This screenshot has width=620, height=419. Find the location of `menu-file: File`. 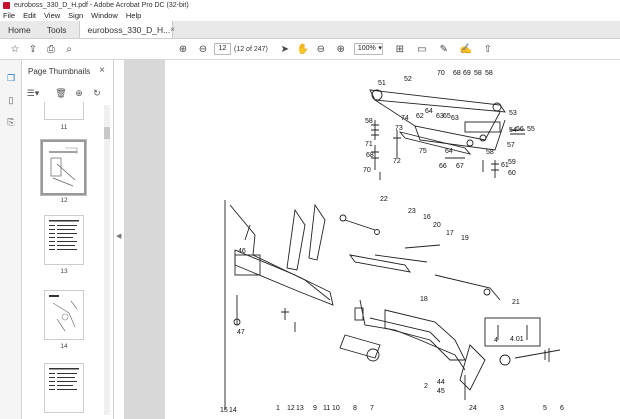

menu-file: File is located at coordinates (9, 15).